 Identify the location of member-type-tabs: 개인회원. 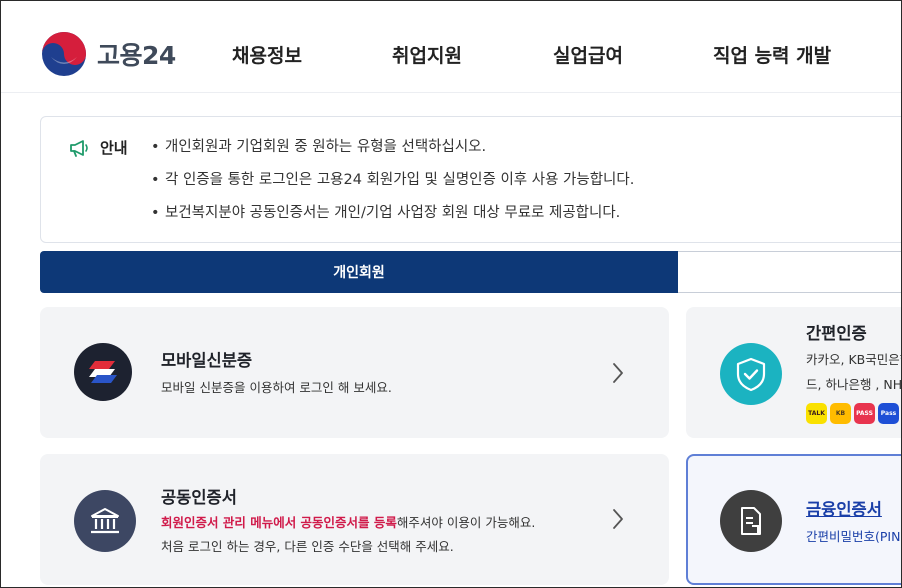
(470, 272).